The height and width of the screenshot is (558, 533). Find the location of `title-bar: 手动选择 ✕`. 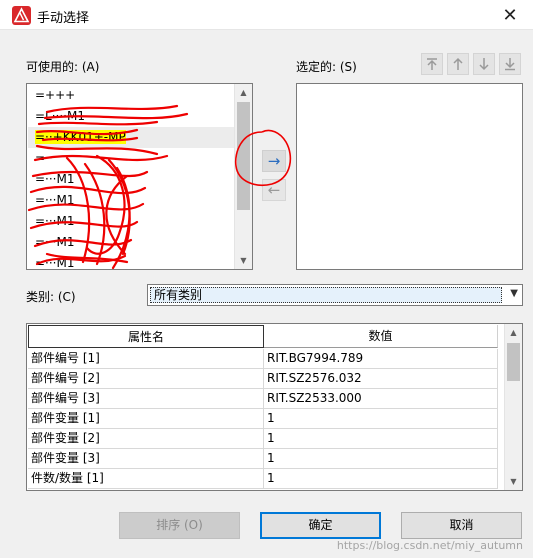

title-bar: 手动选择 ✕ is located at coordinates (266, 15).